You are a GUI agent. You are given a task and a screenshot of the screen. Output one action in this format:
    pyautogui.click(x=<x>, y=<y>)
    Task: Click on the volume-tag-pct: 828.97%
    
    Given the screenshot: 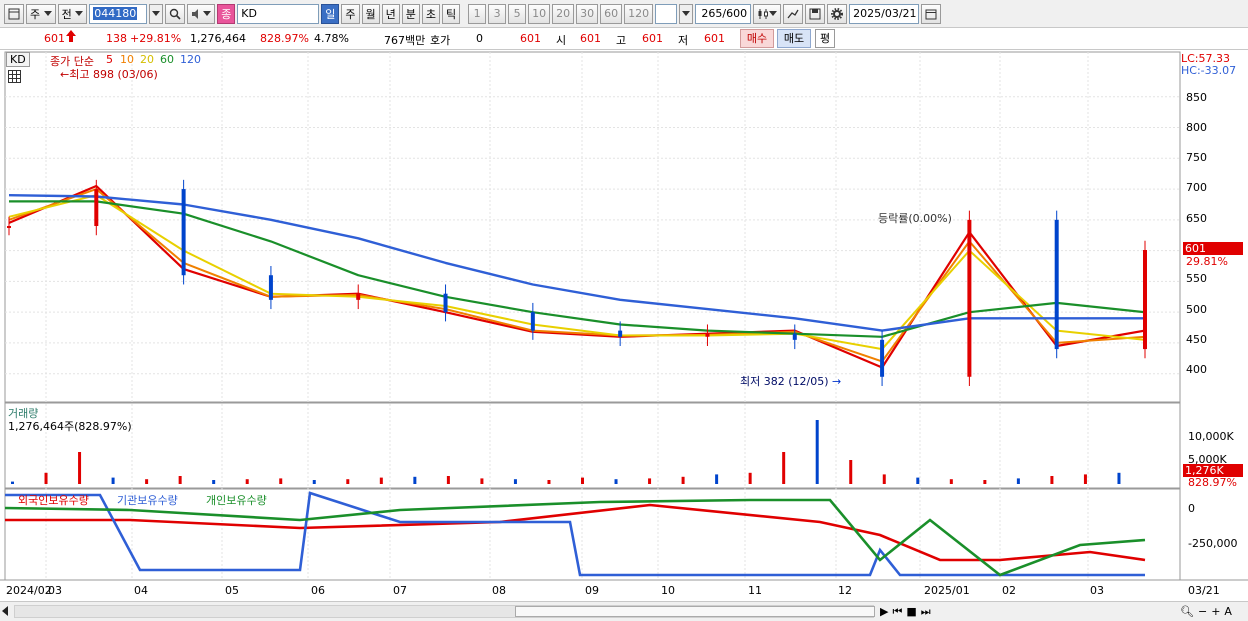 What is the action you would take?
    pyautogui.click(x=1212, y=482)
    